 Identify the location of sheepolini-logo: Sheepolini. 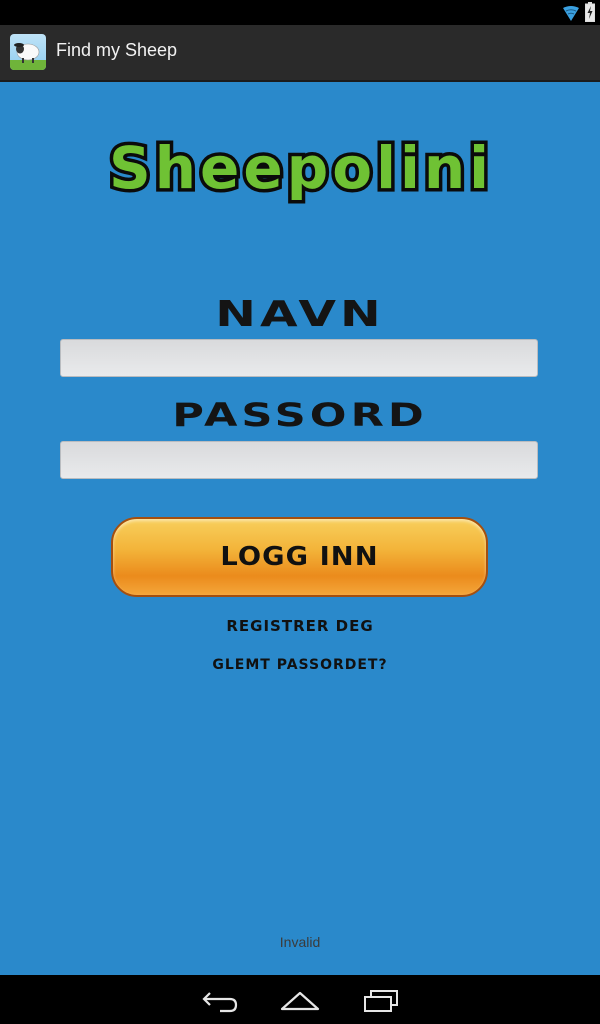
(299, 168).